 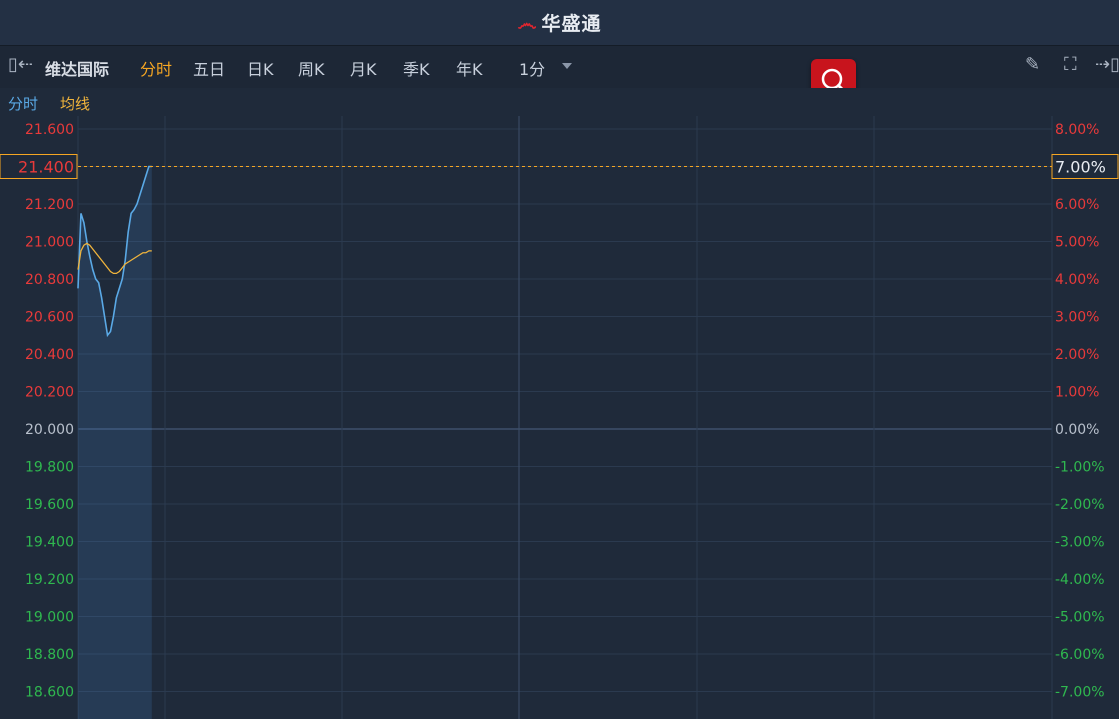 What do you see at coordinates (20, 64) in the screenshot?
I see `collapse-left-icon: ▯⇠` at bounding box center [20, 64].